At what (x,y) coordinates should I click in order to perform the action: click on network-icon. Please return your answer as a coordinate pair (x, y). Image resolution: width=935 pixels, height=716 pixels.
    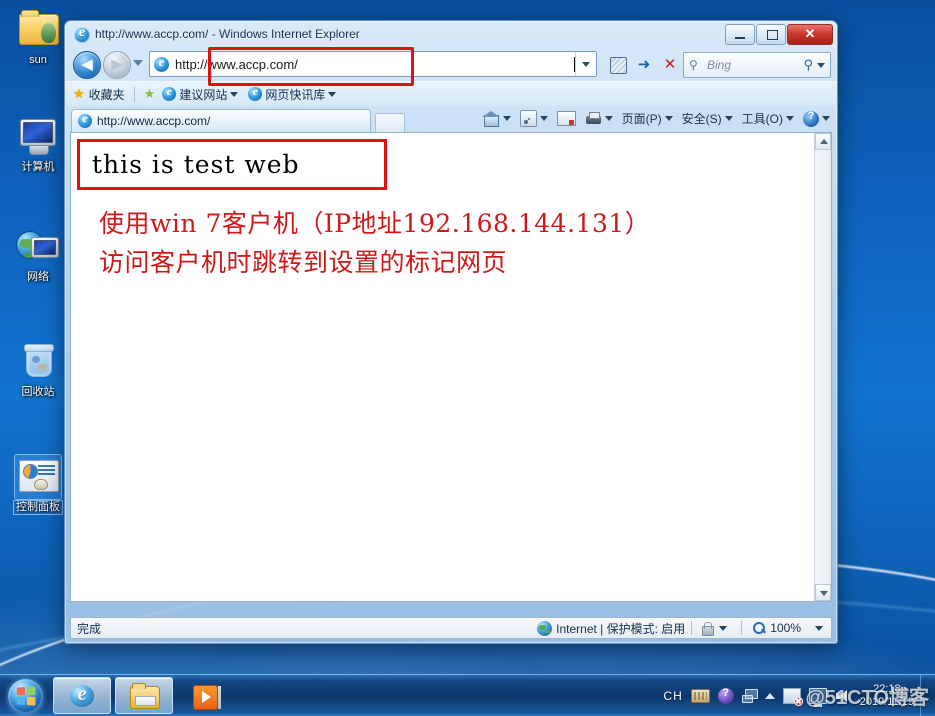
    Looking at the image, I should click on (38, 247).